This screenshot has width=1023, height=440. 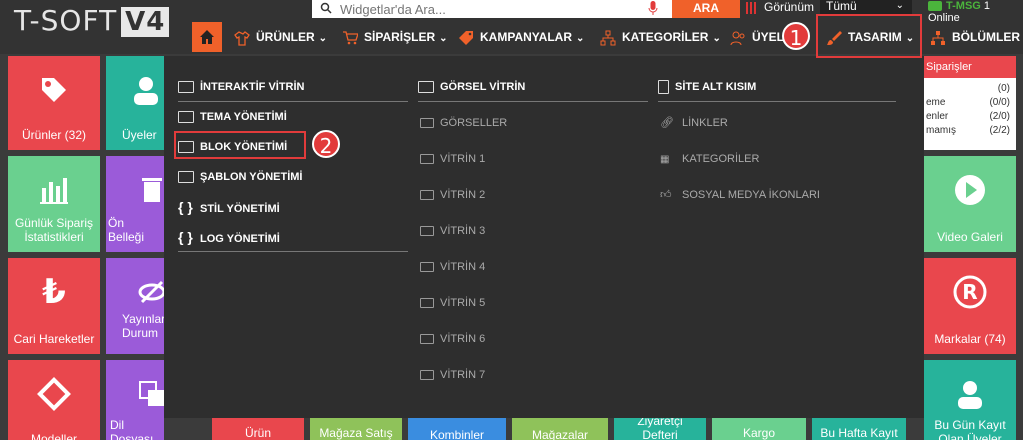 What do you see at coordinates (970, 131) in the screenshot?
I see `orders-row: mamış (2/2)` at bounding box center [970, 131].